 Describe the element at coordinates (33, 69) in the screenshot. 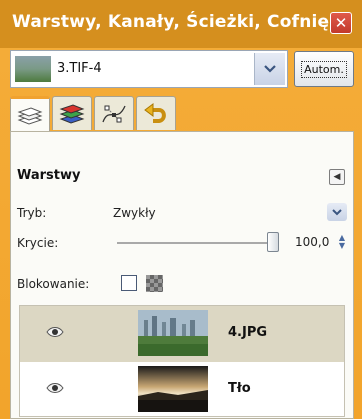

I see `image-thumbnail` at that location.